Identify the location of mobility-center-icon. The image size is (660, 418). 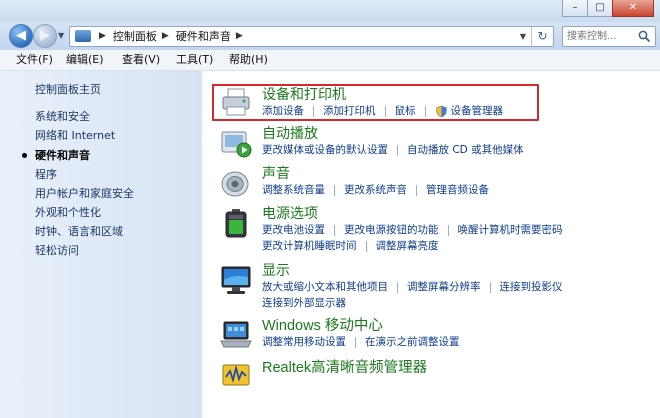
(236, 335).